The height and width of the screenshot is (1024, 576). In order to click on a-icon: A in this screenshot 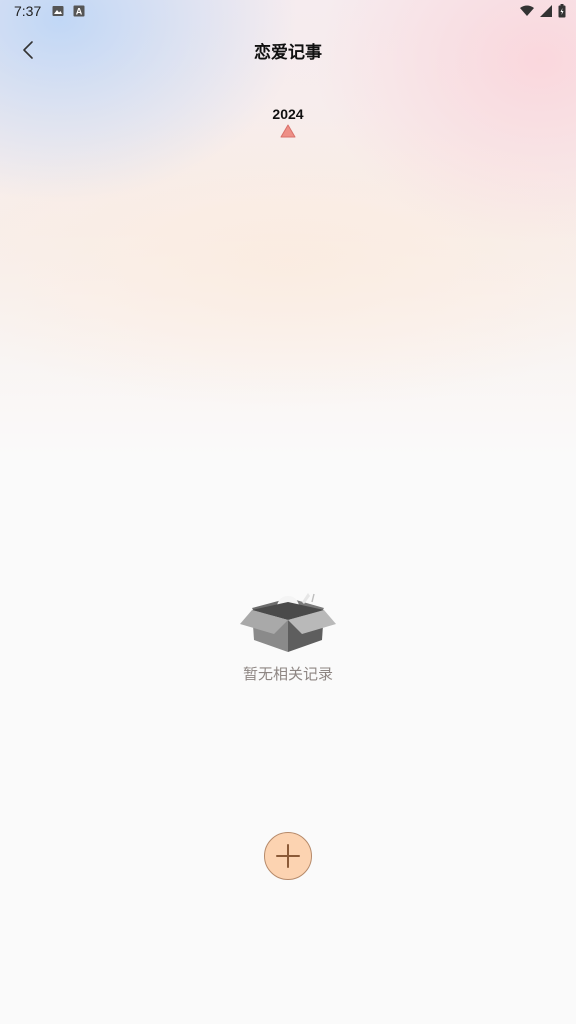, I will do `click(79, 11)`.